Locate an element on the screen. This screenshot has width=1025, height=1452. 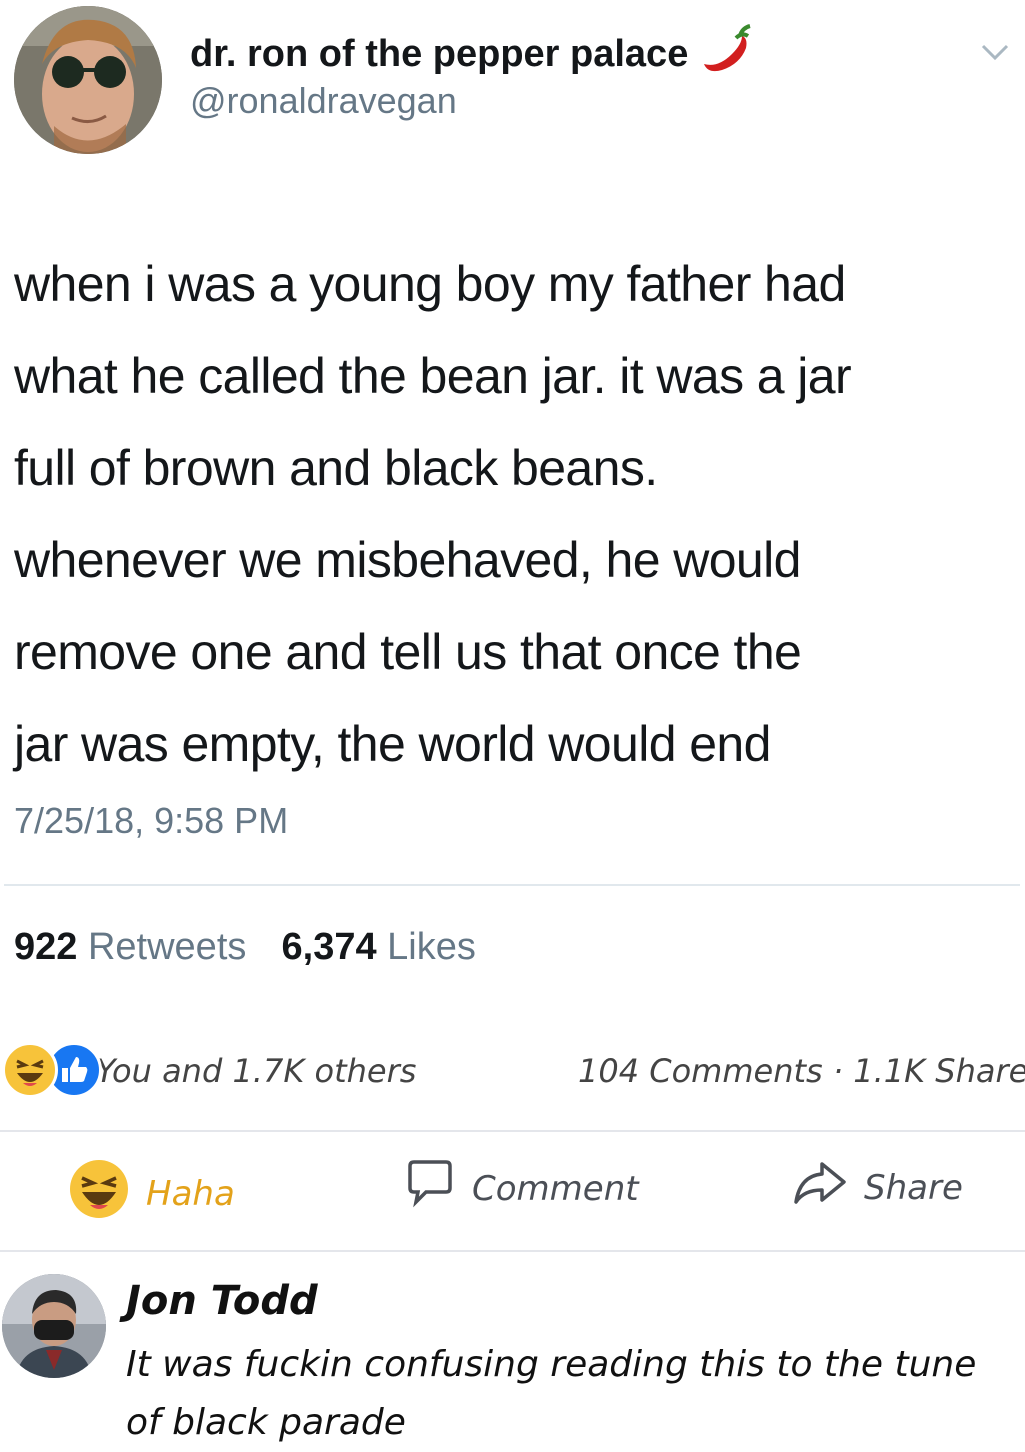
tweet-stats: 922 Retweets 6,374 Likes is located at coordinates (245, 947).